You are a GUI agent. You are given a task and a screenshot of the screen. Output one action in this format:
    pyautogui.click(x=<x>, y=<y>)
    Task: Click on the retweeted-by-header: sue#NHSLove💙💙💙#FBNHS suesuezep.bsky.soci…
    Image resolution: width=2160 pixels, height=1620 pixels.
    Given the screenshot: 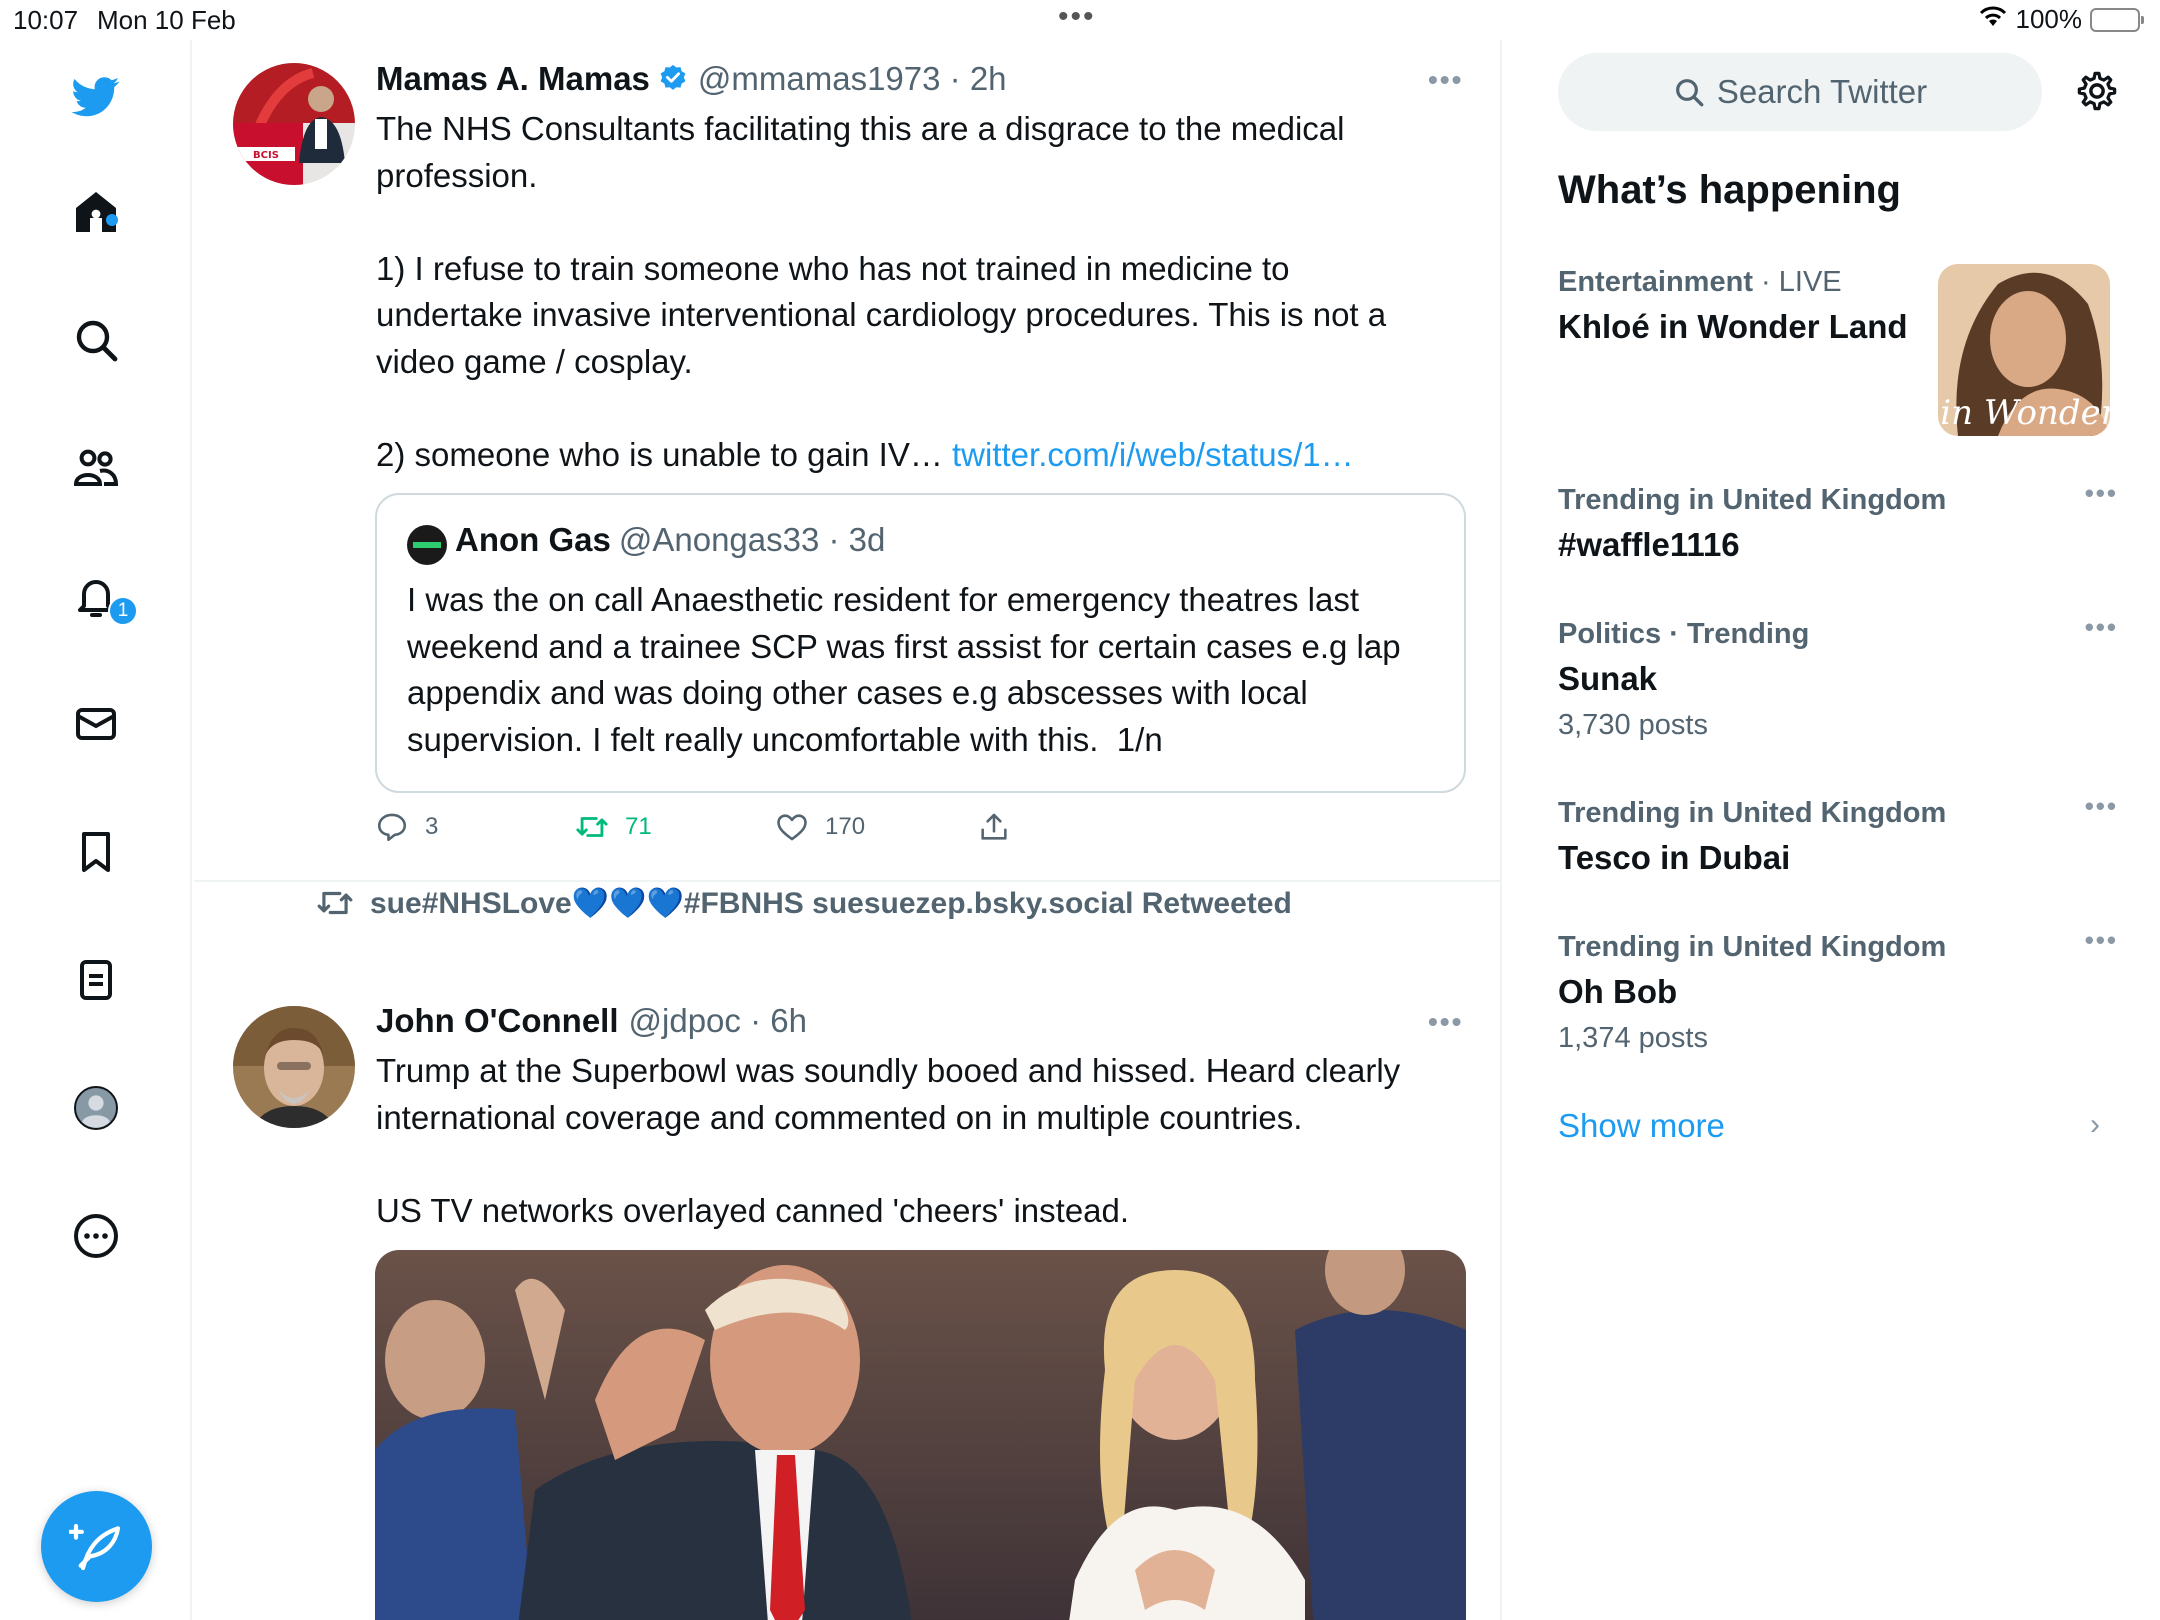 What is the action you would take?
    pyautogui.click(x=804, y=903)
    